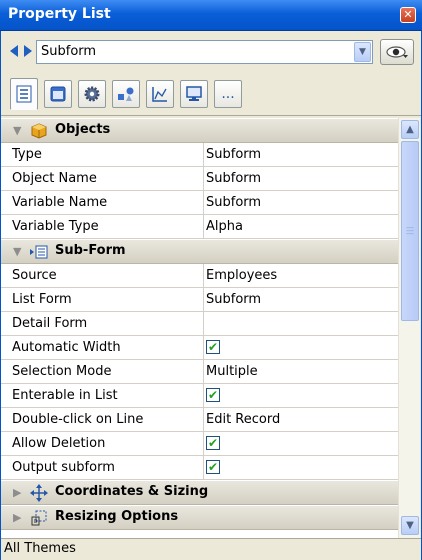 This screenshot has width=422, height=560. Describe the element at coordinates (102, 443) in the screenshot. I see `property-name: Allow Deletion` at that location.